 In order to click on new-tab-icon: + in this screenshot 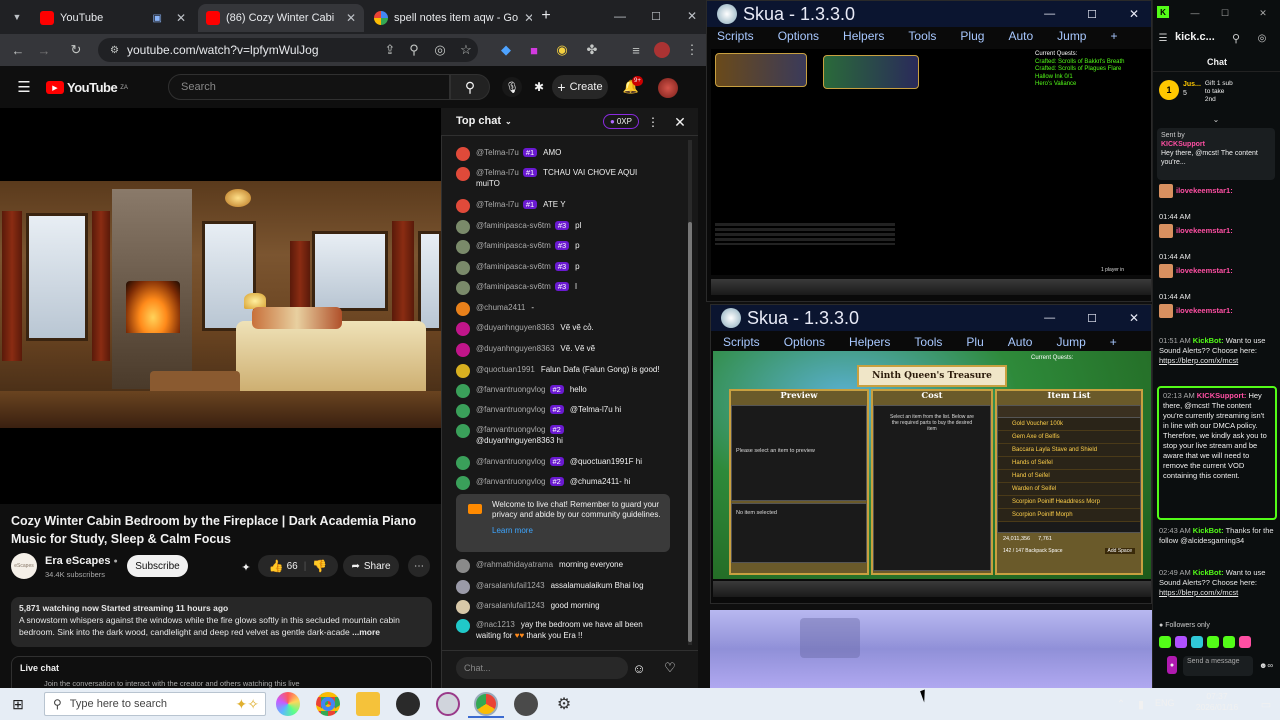, I will do `click(546, 15)`.